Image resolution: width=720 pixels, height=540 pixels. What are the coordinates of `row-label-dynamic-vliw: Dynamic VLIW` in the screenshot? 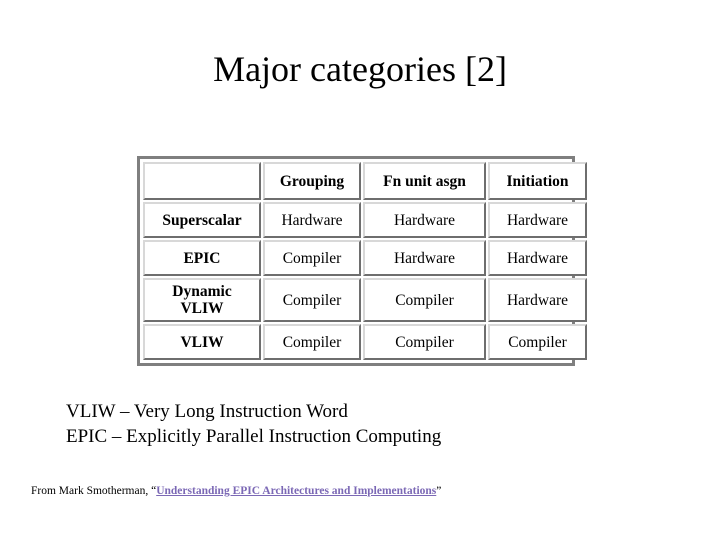 It's located at (202, 300).